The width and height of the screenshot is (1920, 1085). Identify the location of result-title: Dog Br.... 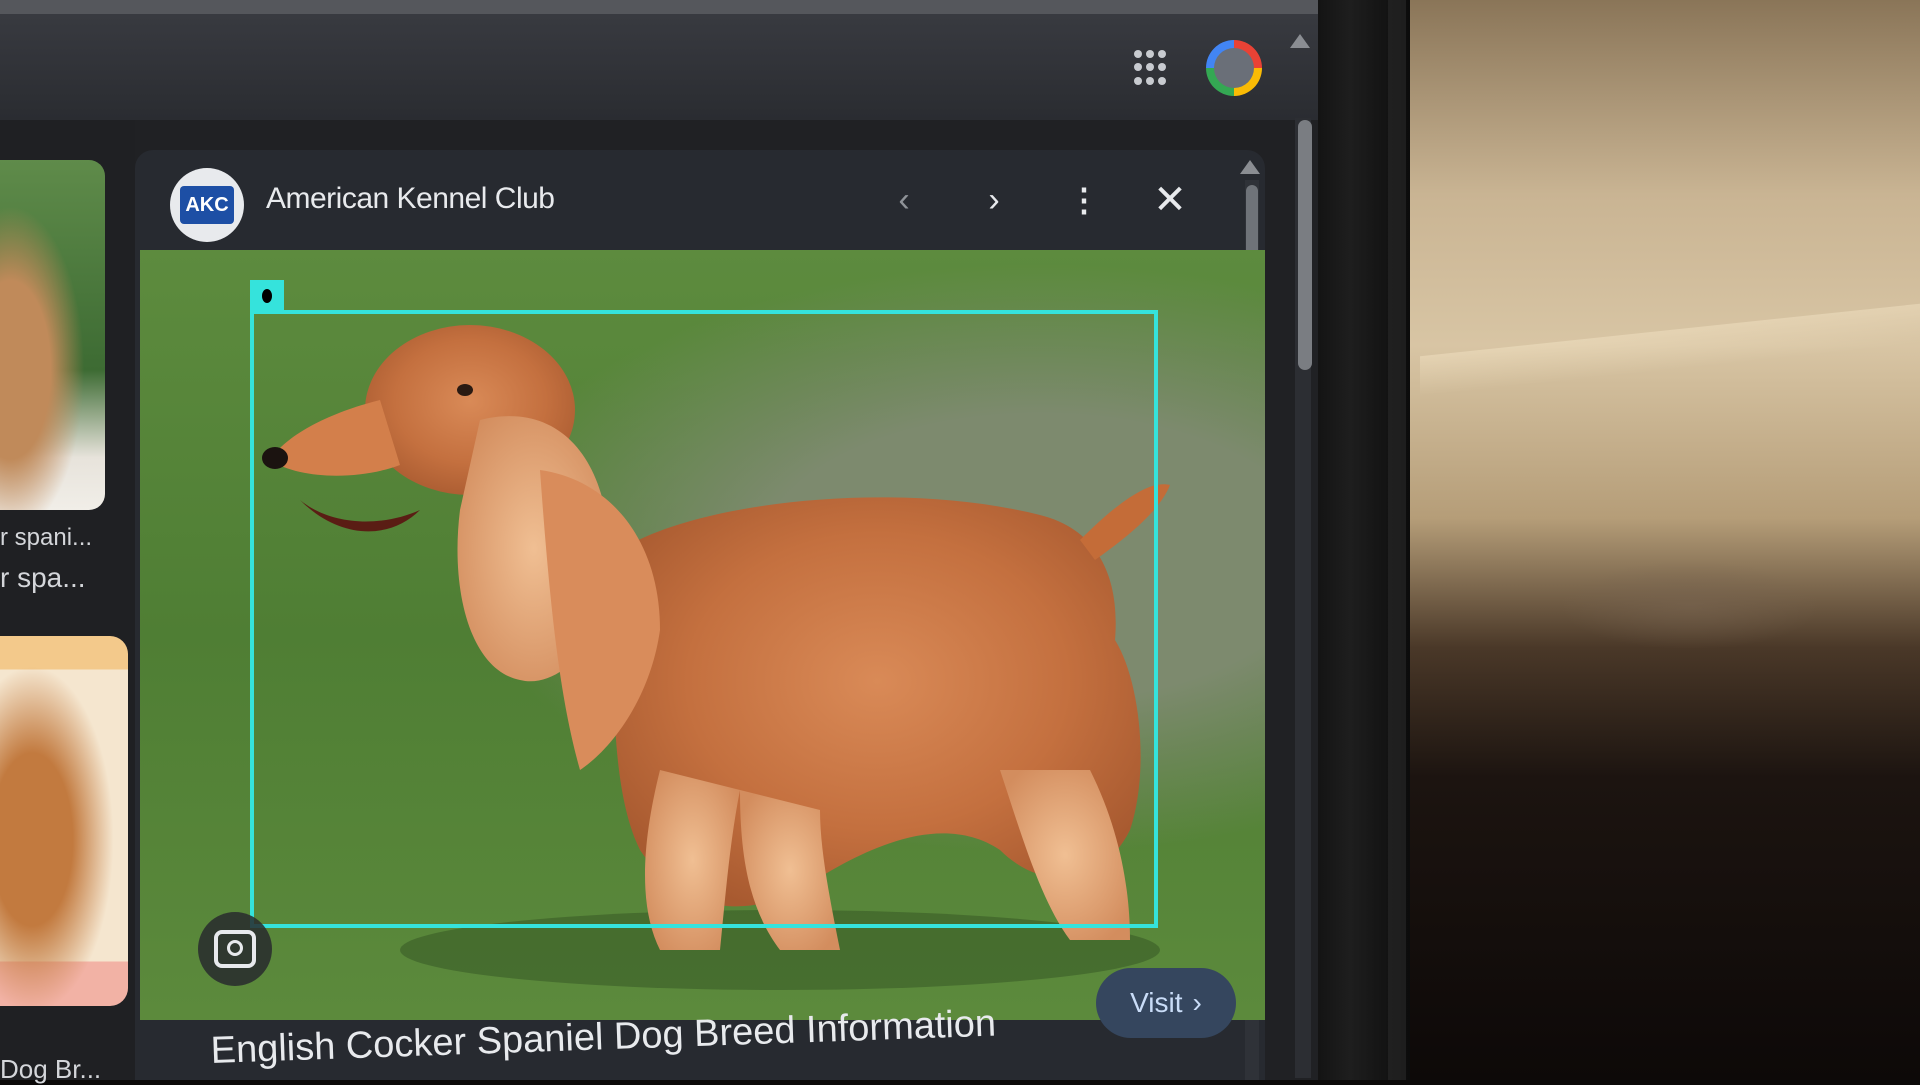
(50, 1069).